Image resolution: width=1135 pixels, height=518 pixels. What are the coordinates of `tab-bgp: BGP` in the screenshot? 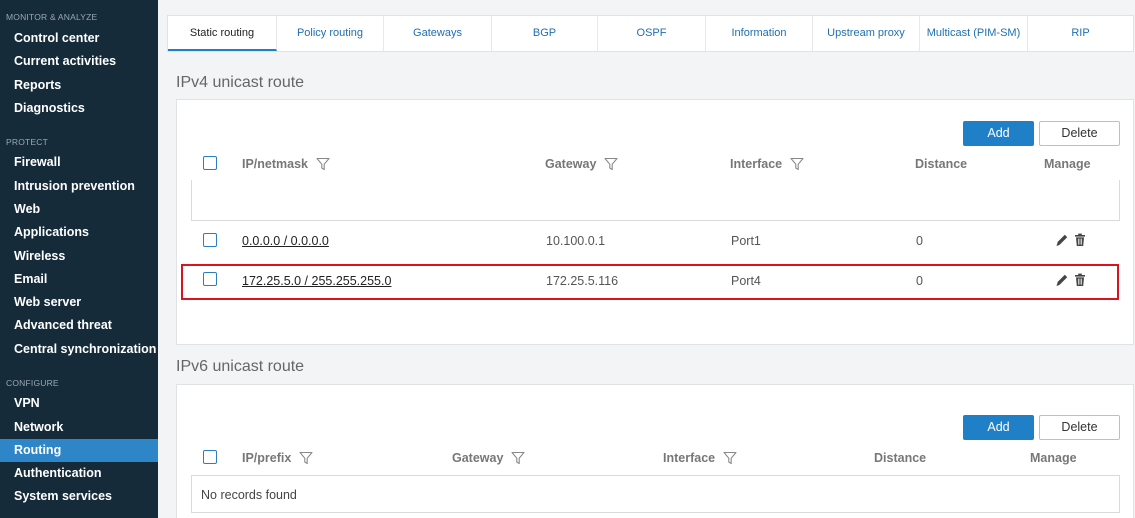 It's located at (545, 33).